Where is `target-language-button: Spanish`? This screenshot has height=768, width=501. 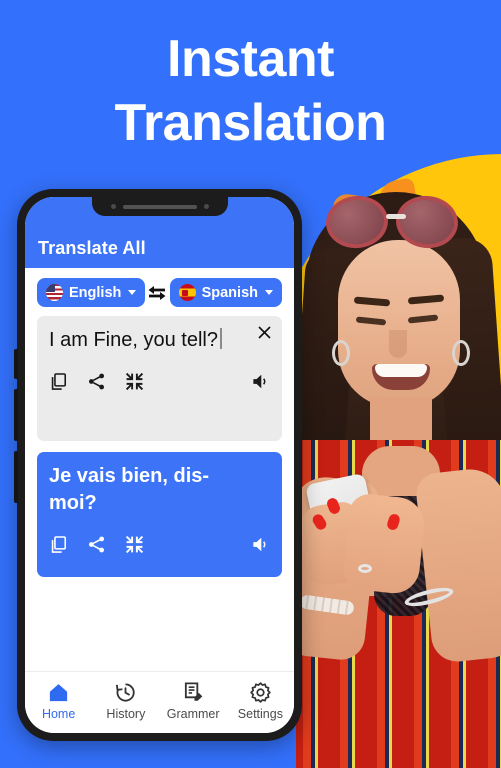 target-language-button: Spanish is located at coordinates (225, 292).